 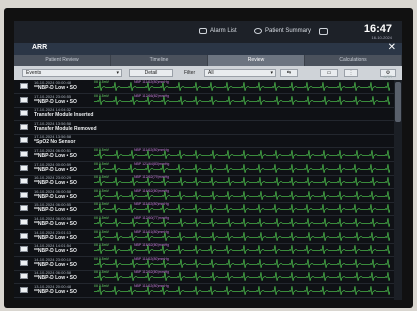 What do you see at coordinates (398, 102) in the screenshot?
I see `scrollbar-thumb` at bounding box center [398, 102].